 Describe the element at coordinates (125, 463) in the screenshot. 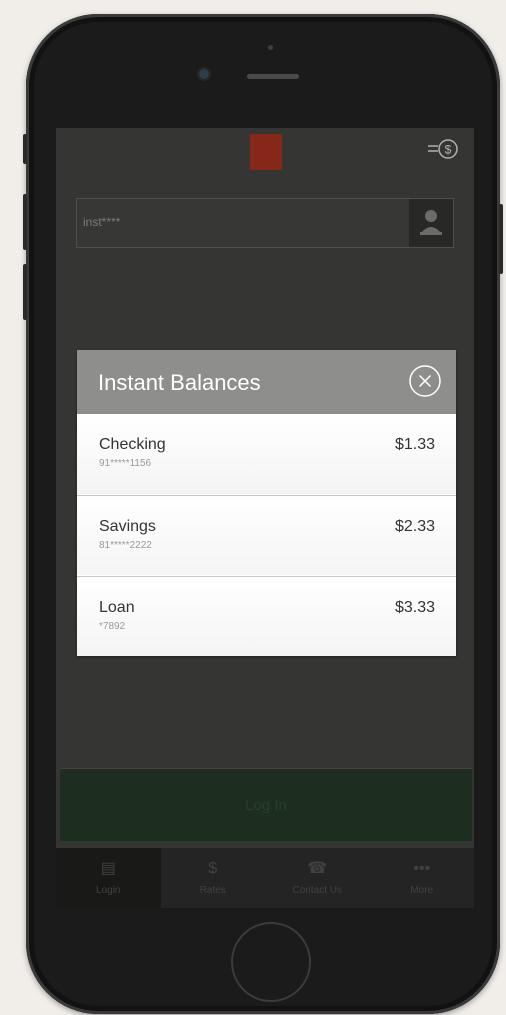

I see `account-number: 91*****1156` at that location.